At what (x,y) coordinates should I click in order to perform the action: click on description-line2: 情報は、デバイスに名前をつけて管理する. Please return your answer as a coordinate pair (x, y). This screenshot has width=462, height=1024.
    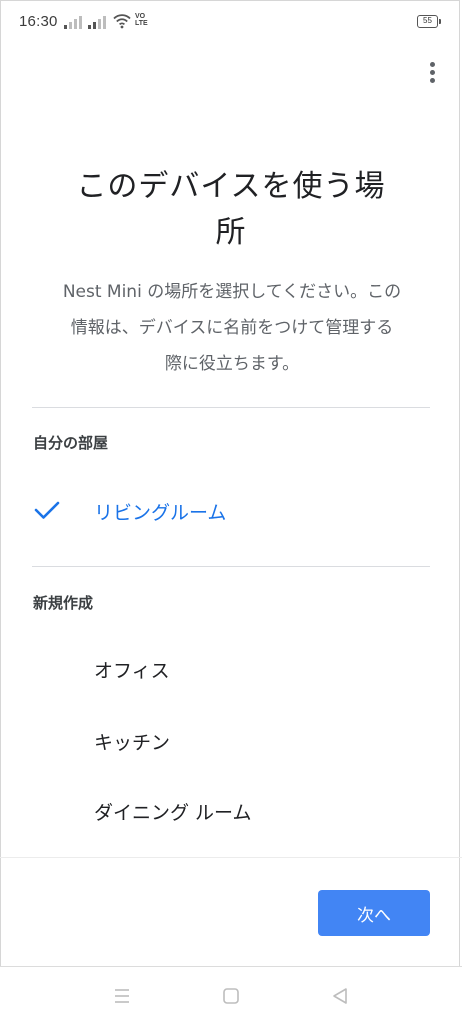
    Looking at the image, I should click on (232, 328).